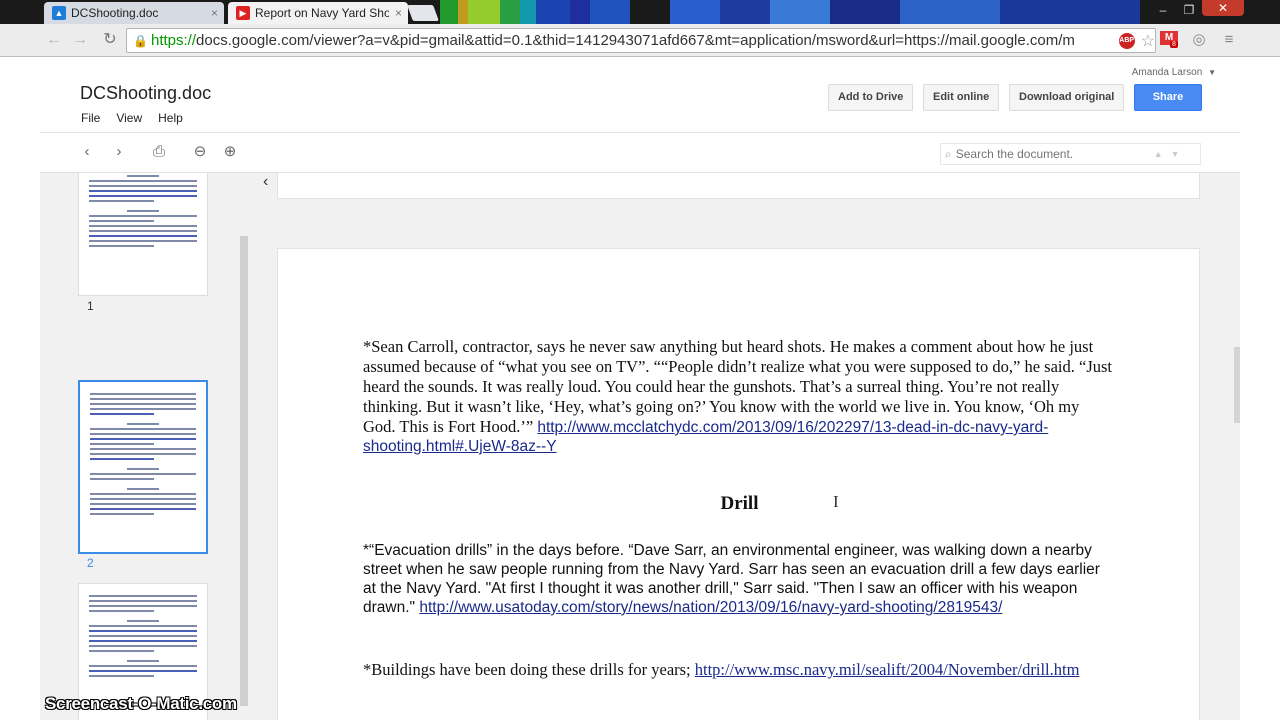 The width and height of the screenshot is (1280, 720). Describe the element at coordinates (961, 97) in the screenshot. I see `edit-online-button: Edit online` at that location.